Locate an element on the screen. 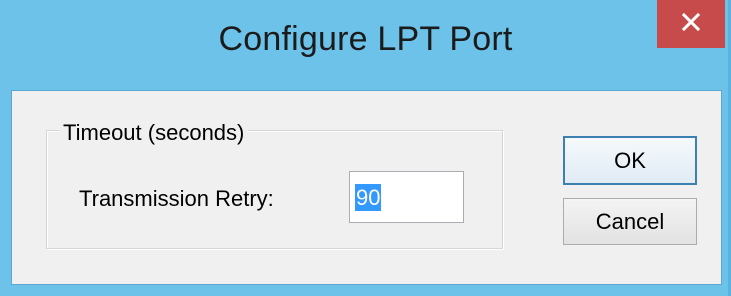 This screenshot has width=731, height=296. dialog-title: Configure LPT Port is located at coordinates (365, 39).